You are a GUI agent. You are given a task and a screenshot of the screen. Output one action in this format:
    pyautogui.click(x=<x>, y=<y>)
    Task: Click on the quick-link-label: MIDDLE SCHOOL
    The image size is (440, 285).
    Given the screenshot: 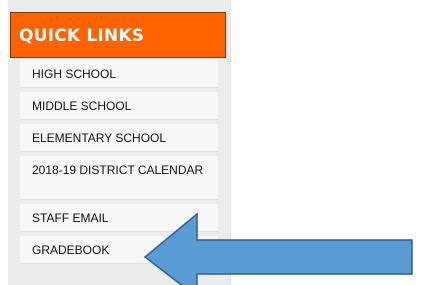 What is the action you would take?
    pyautogui.click(x=82, y=106)
    